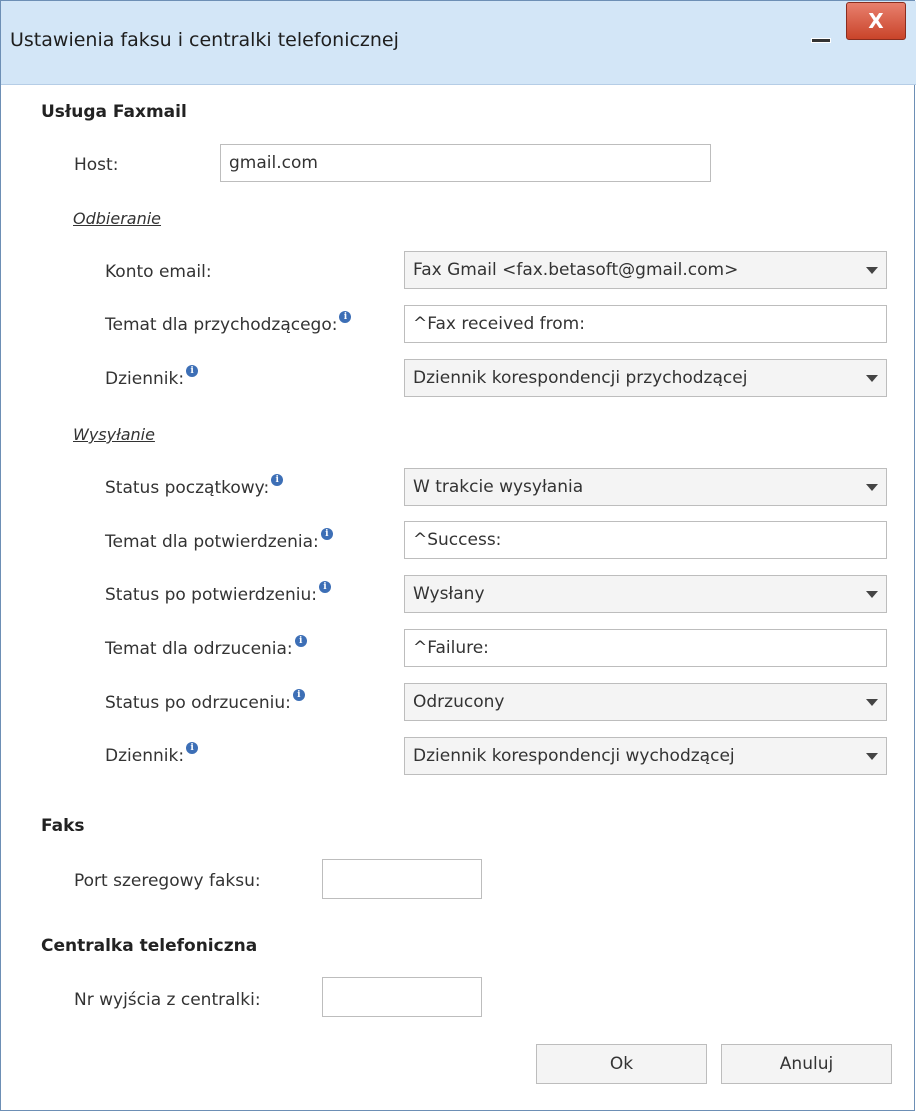  I want to click on reject-subject-label: Temat dla odrzucenia: i, so click(206, 647).